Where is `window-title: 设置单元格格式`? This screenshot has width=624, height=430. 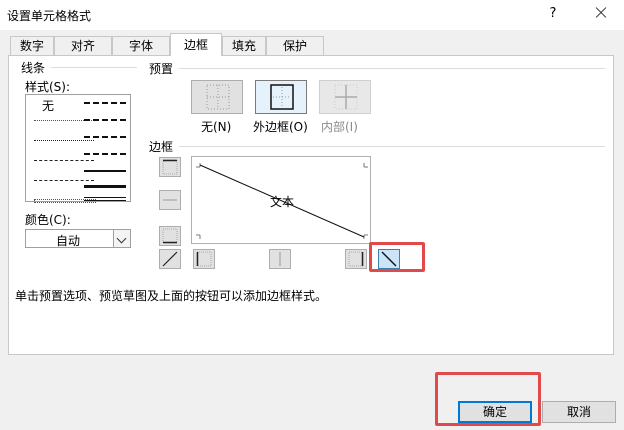
window-title: 设置单元格格式 is located at coordinates (49, 16).